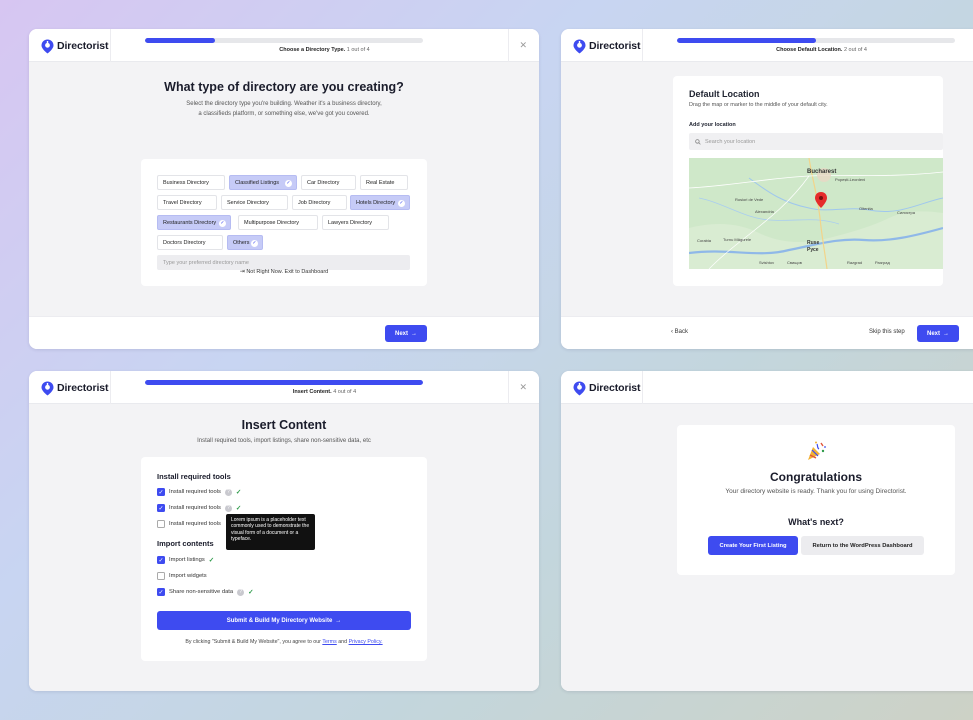  I want to click on step-label: Choose Default Location., so click(809, 50).